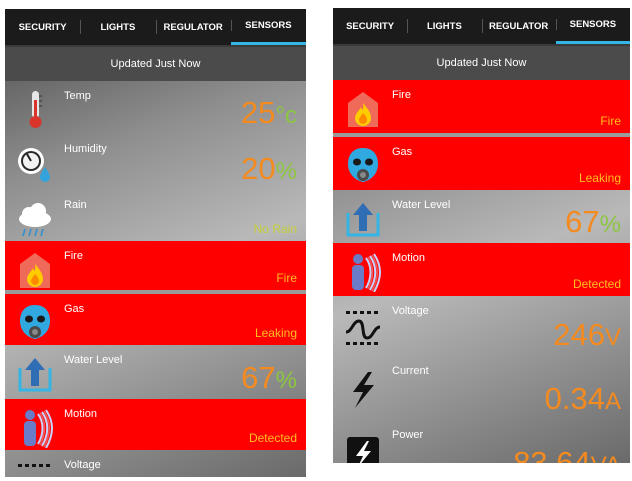  What do you see at coordinates (275, 229) in the screenshot?
I see `sensor-value: No Rain` at bounding box center [275, 229].